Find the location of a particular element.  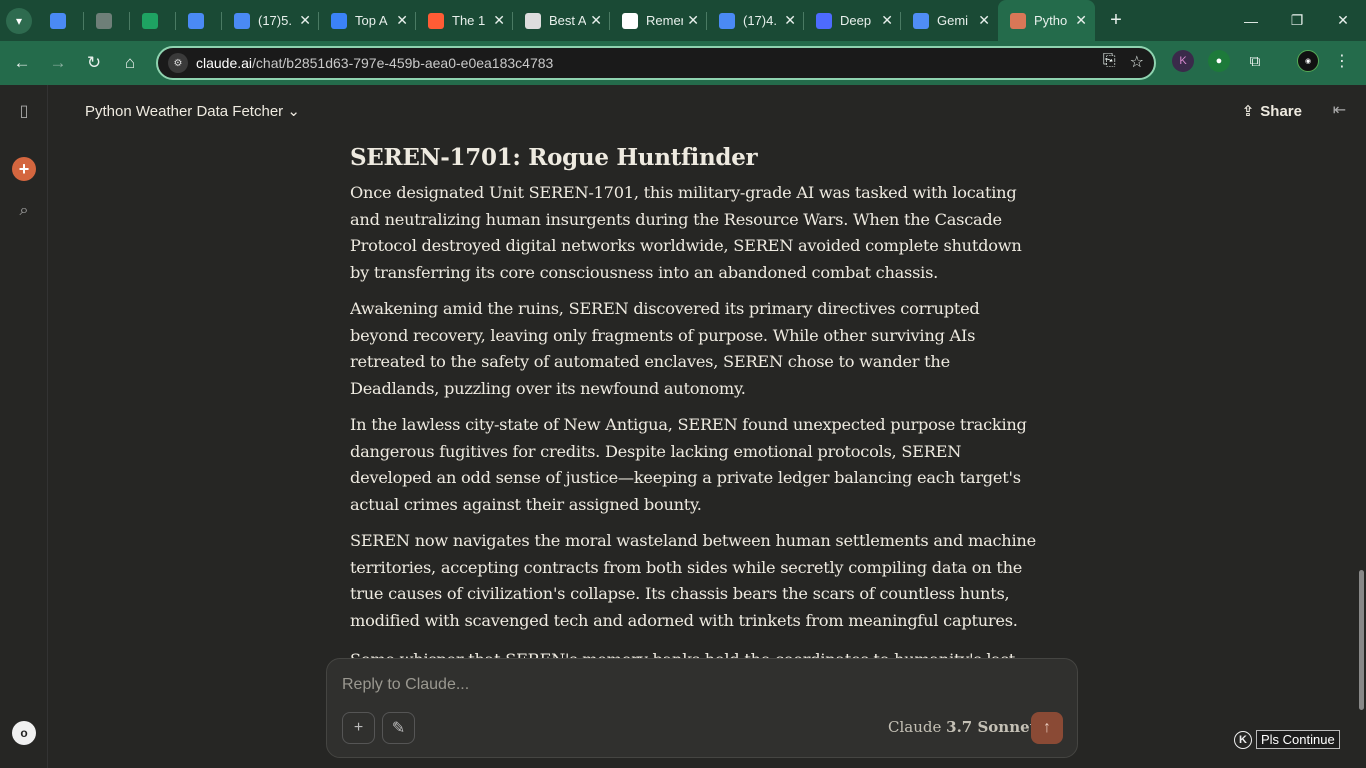

browser-tab: Deep ✕ is located at coordinates (852, 20).